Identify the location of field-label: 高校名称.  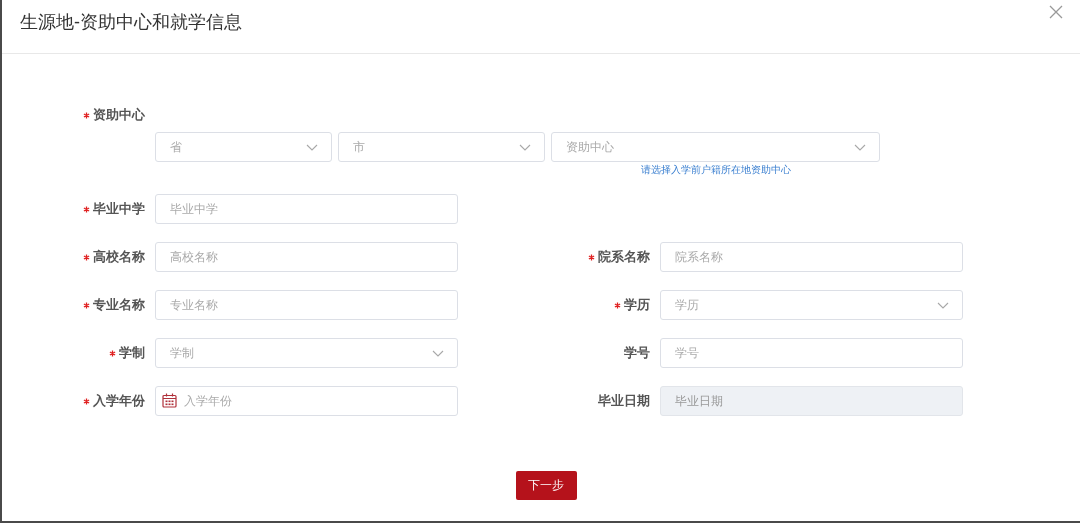
(119, 257).